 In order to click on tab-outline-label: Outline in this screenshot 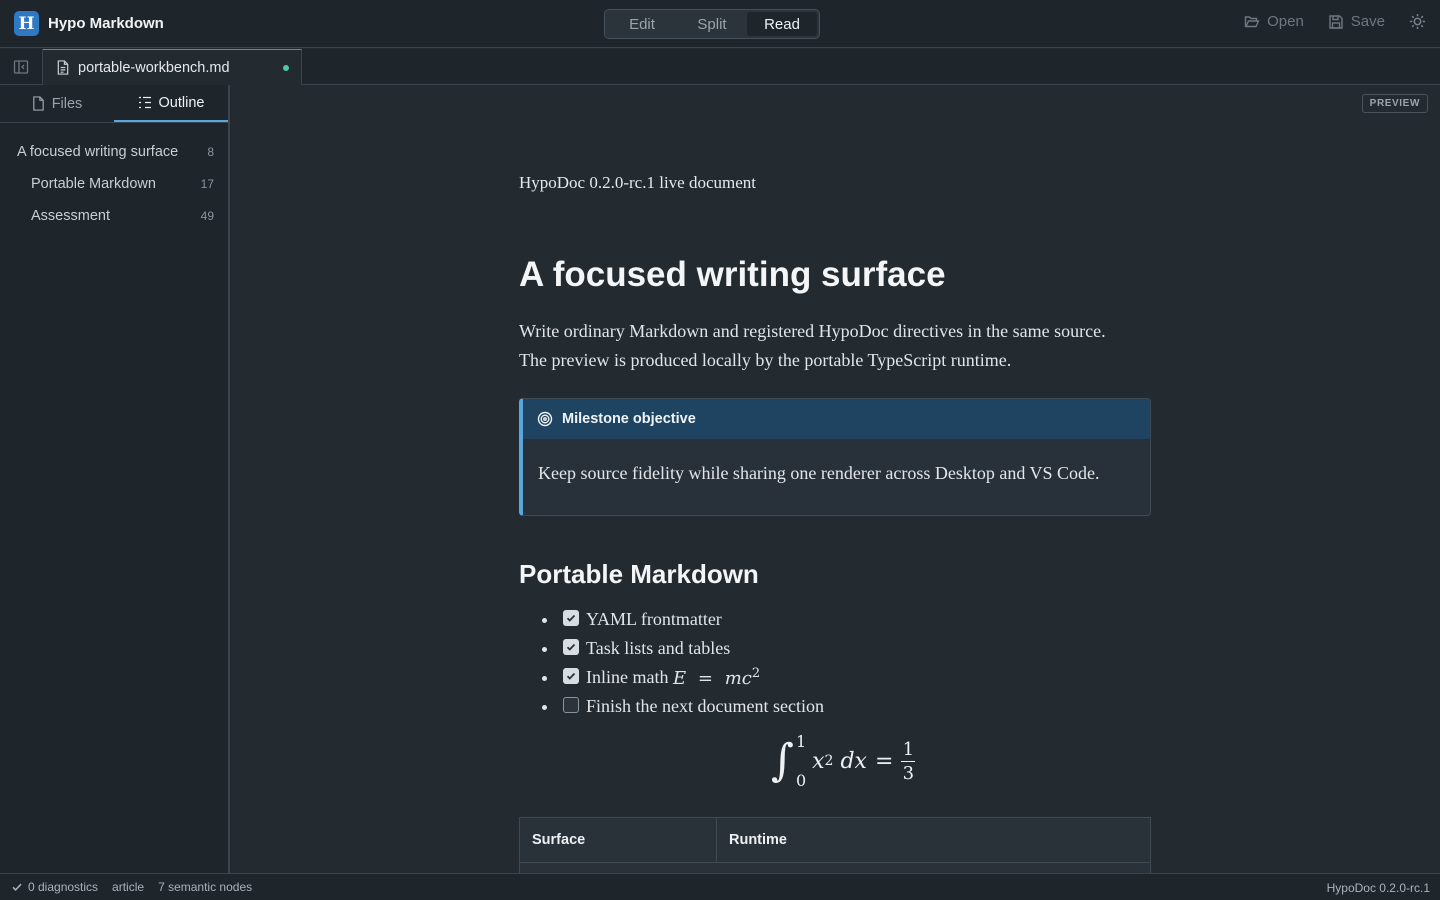, I will do `click(181, 102)`.